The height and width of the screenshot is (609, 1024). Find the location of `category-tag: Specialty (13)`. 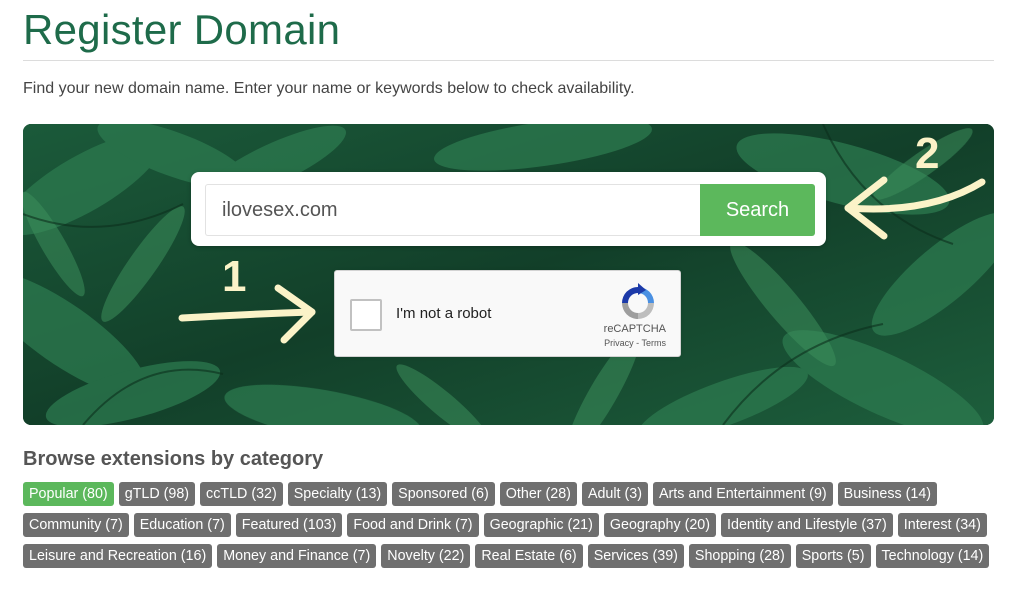

category-tag: Specialty (13) is located at coordinates (337, 494).